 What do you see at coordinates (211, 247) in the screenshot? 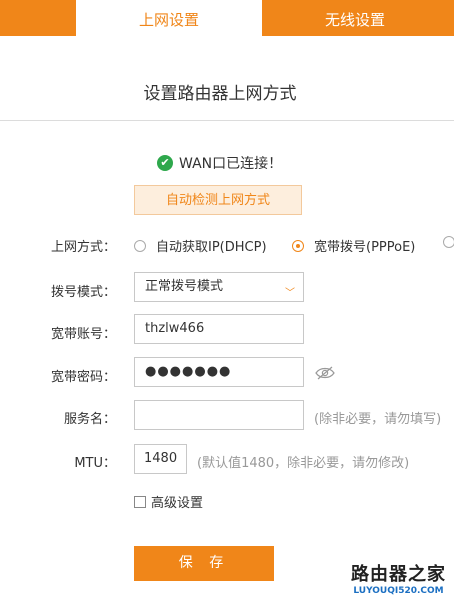
I see `radio-dhcp-label: 自动获取IP(DHCP)` at bounding box center [211, 247].